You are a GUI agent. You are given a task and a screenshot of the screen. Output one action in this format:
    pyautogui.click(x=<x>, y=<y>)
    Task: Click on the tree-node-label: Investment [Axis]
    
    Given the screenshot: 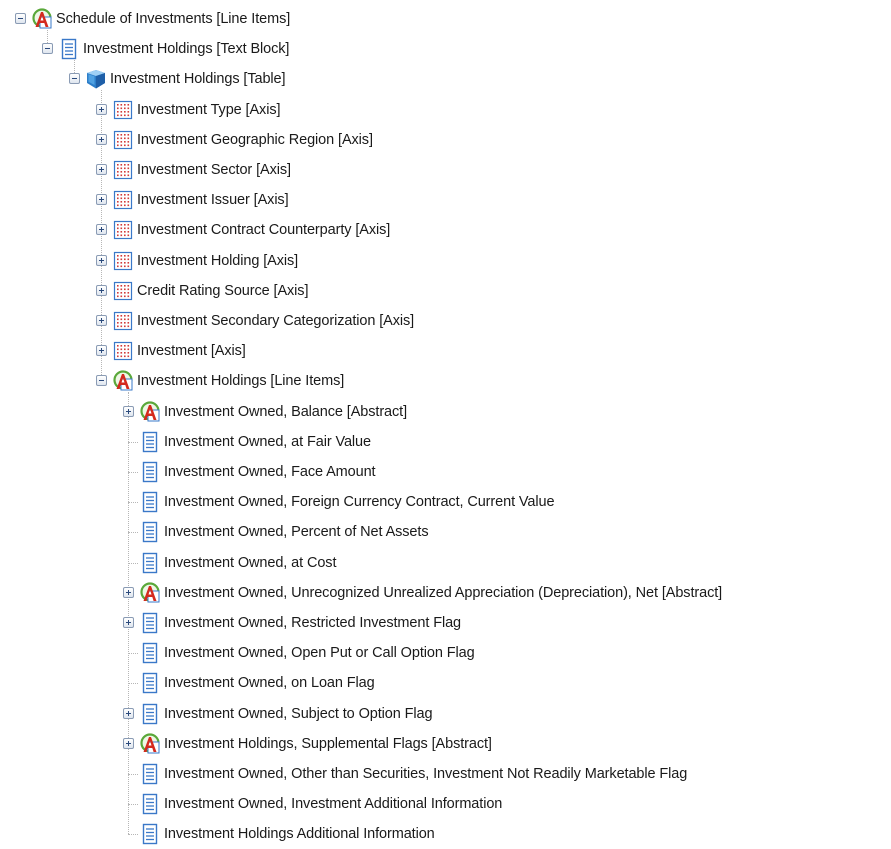 What is the action you would take?
    pyautogui.click(x=191, y=351)
    